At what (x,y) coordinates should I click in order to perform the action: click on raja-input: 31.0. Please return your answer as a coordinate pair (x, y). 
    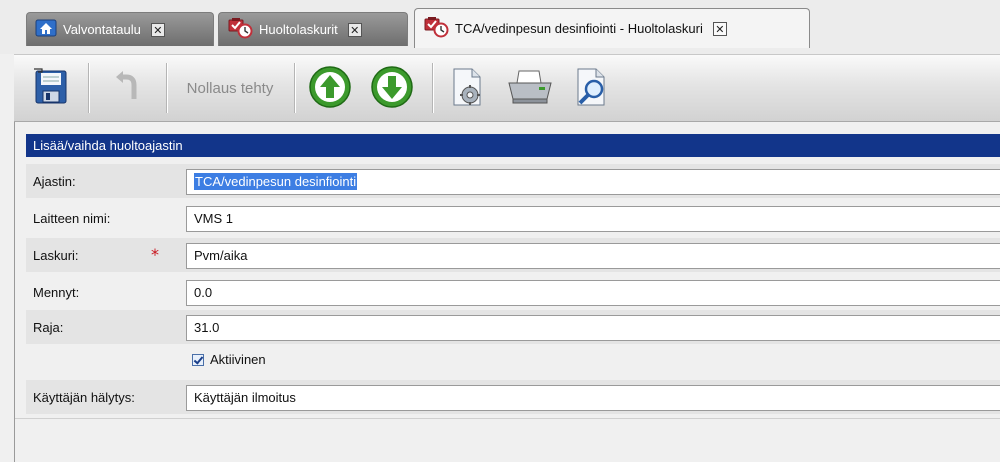
    Looking at the image, I should click on (593, 328).